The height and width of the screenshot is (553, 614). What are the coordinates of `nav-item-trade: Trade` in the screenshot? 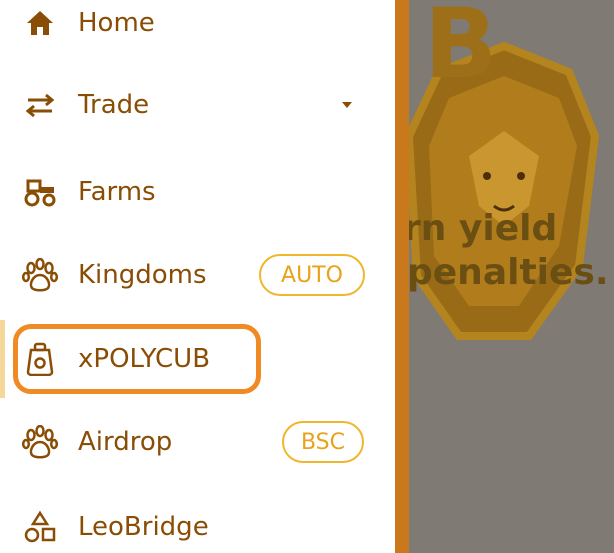 It's located at (197, 105).